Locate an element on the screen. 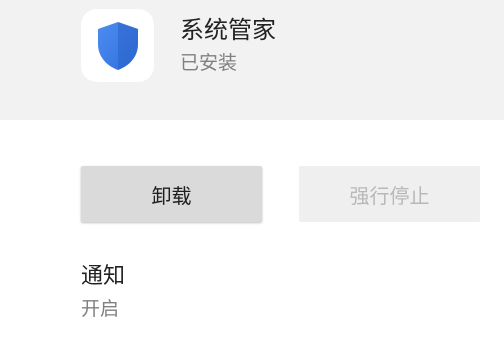 This screenshot has height=337, width=504. app-install-status: 已安装 is located at coordinates (209, 63).